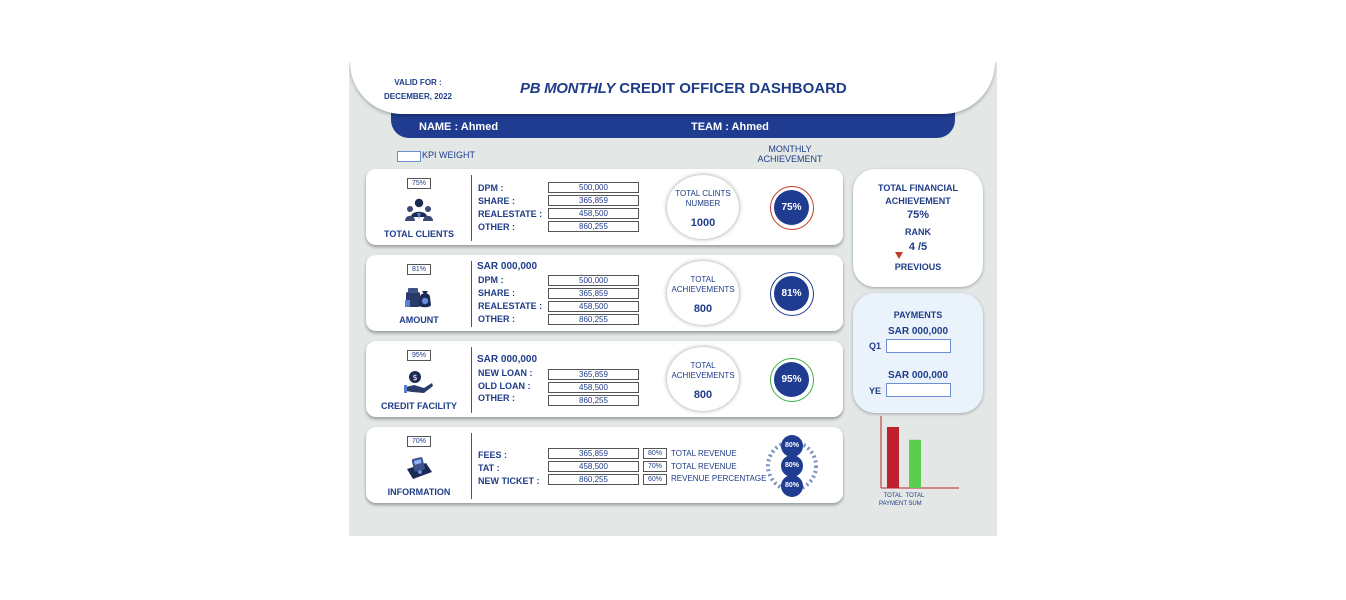 This screenshot has height=600, width=1346. What do you see at coordinates (719, 478) in the screenshot?
I see `row-description: REVENUE PERCENTAGE` at bounding box center [719, 478].